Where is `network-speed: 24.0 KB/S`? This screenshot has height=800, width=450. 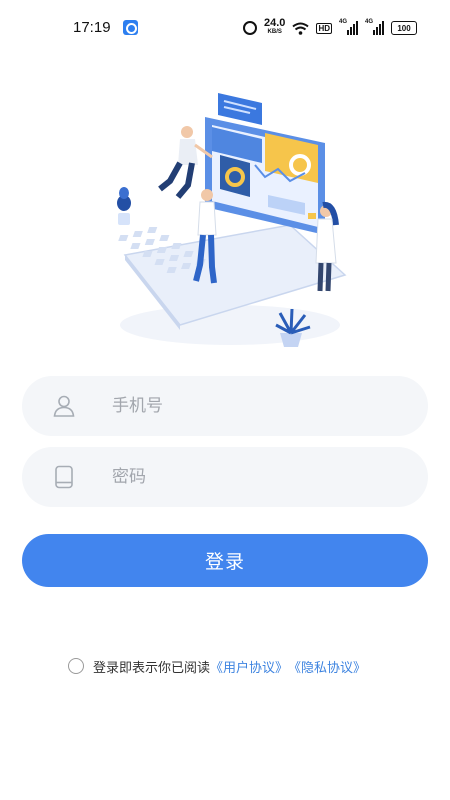 network-speed: 24.0 KB/S is located at coordinates (275, 27).